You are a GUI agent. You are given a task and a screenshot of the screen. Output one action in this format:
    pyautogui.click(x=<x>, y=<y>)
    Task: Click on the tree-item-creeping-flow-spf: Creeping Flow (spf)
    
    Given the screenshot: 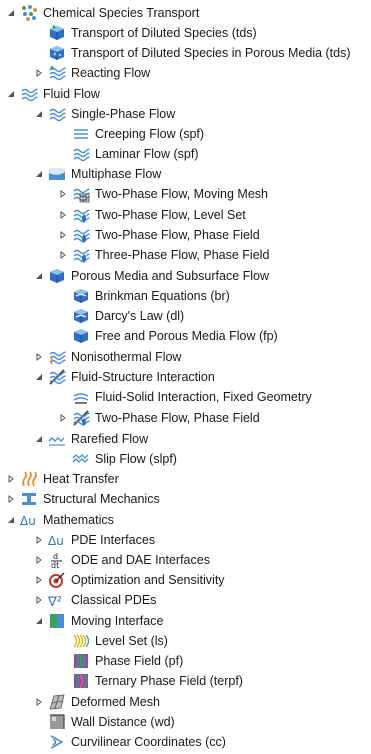 What is the action you would take?
    pyautogui.click(x=131, y=134)
    